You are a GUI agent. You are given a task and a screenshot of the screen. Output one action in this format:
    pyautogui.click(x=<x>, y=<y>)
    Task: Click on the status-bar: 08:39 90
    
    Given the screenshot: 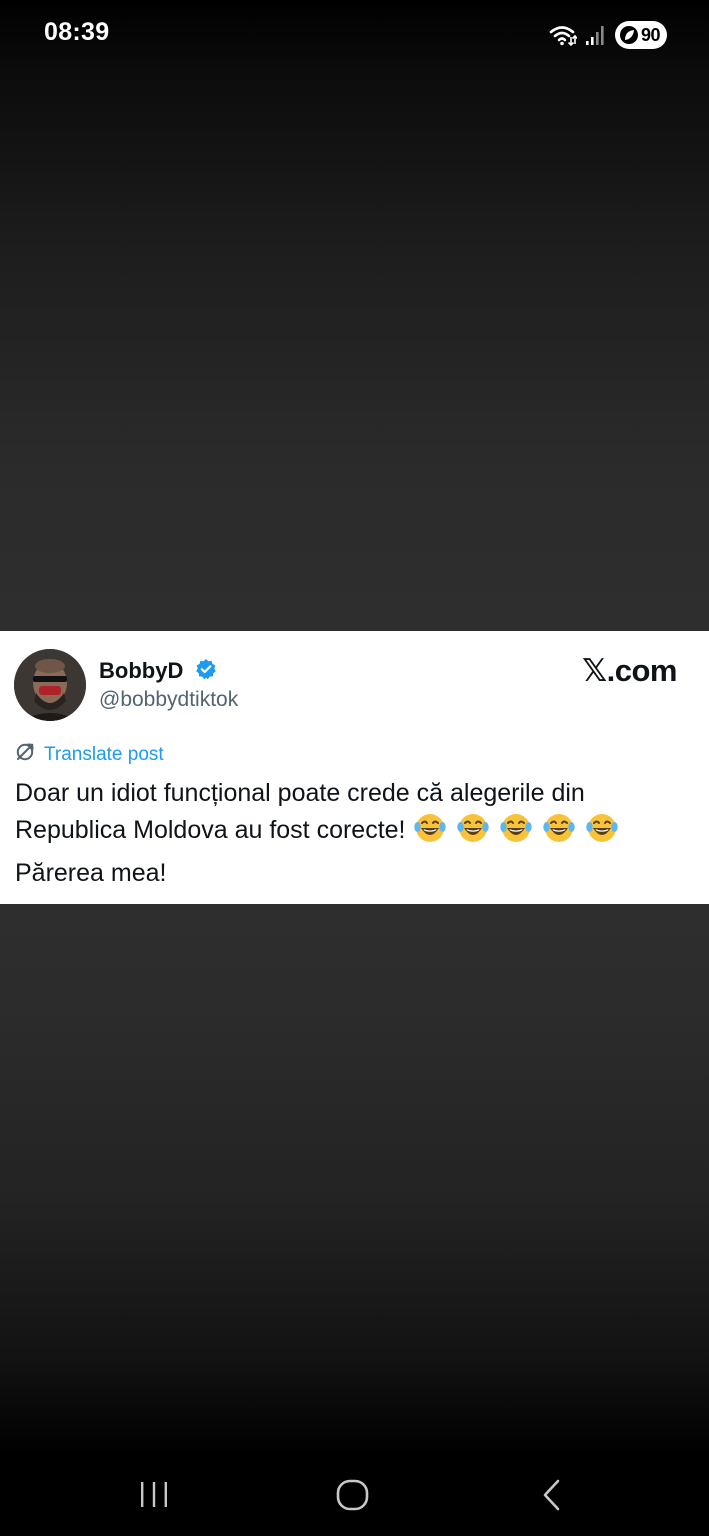 What is the action you would take?
    pyautogui.click(x=354, y=35)
    